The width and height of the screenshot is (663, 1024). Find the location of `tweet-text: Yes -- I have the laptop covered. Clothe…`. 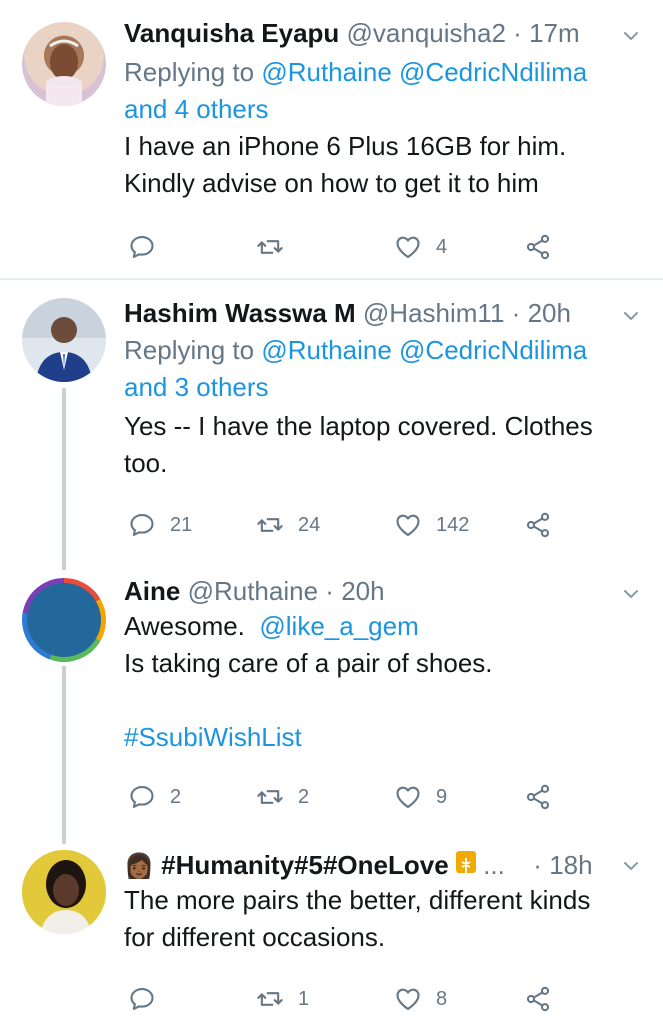

tweet-text: Yes -- I have the laptop covered. Clothe… is located at coordinates (383, 445).